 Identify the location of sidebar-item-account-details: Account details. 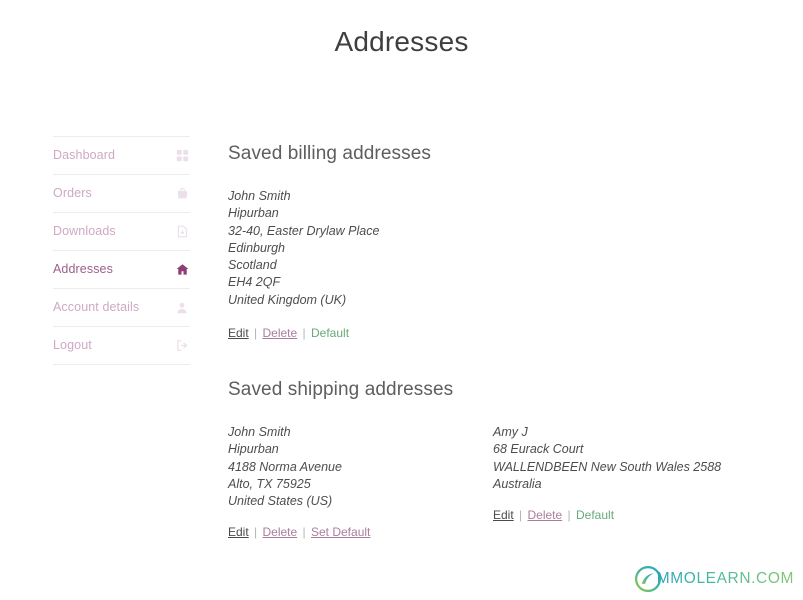
(121, 308).